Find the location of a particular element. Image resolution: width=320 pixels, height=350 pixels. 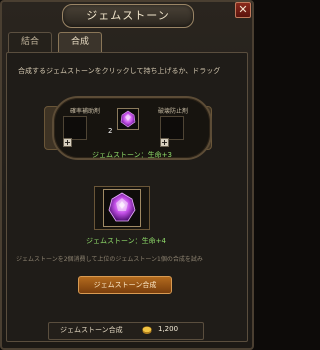

cost-label: ジェムストーン合成 is located at coordinates (91, 330).